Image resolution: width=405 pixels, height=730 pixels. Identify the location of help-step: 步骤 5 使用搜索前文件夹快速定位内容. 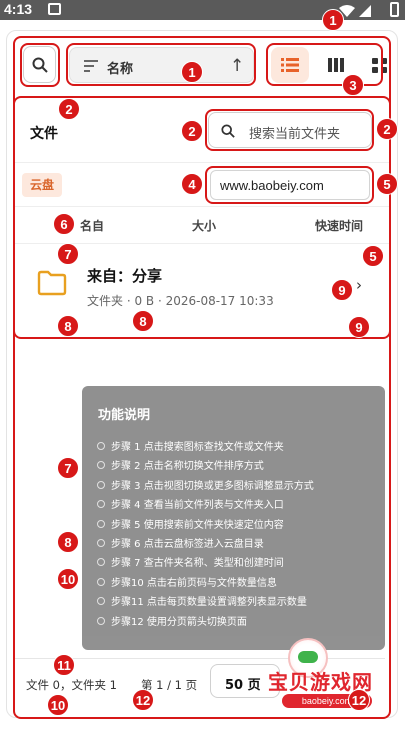
(205, 525).